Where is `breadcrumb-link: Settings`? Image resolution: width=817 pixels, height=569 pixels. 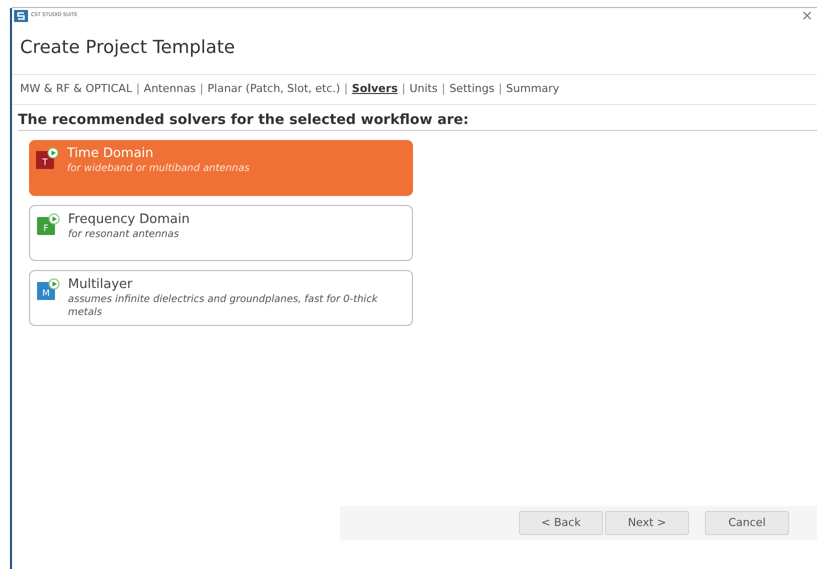 breadcrumb-link: Settings is located at coordinates (471, 89).